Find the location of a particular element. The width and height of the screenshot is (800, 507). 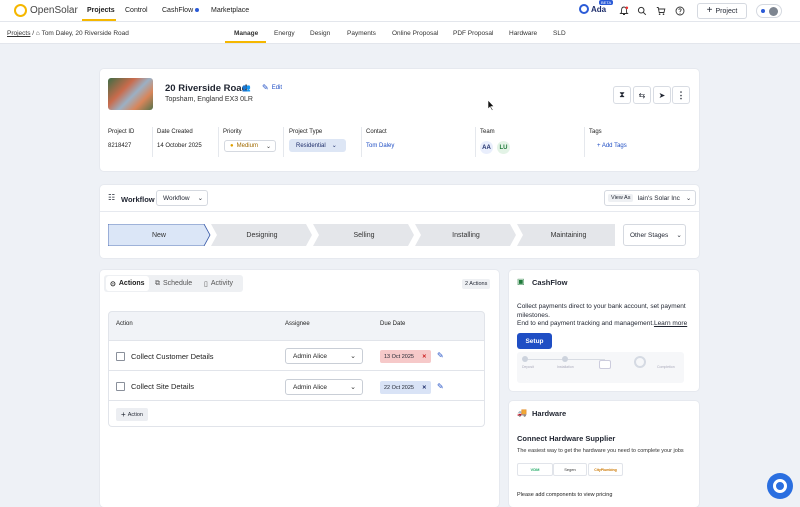

supplier-logo-cityplumbing: CityPlumbing is located at coordinates (605, 469).